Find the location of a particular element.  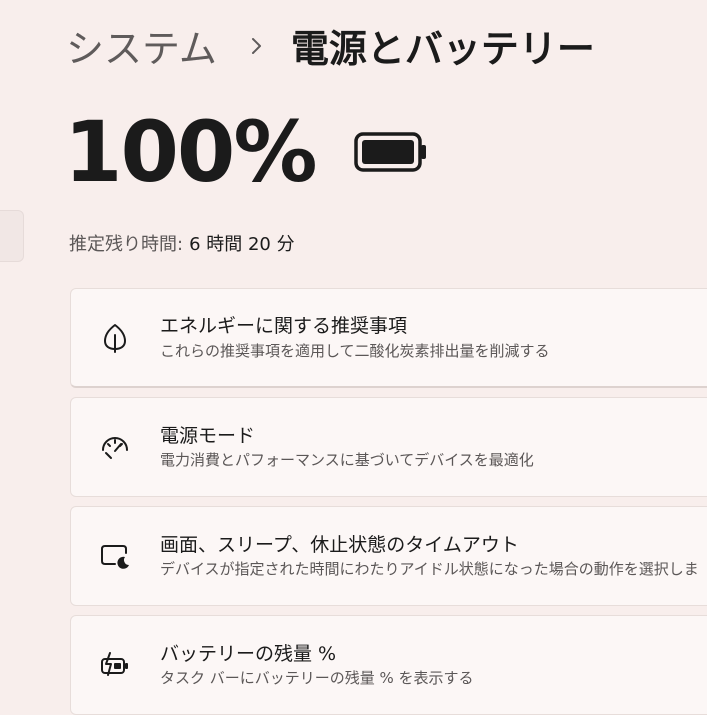

time-remaining-value: 6 時間 20 分 is located at coordinates (242, 244).